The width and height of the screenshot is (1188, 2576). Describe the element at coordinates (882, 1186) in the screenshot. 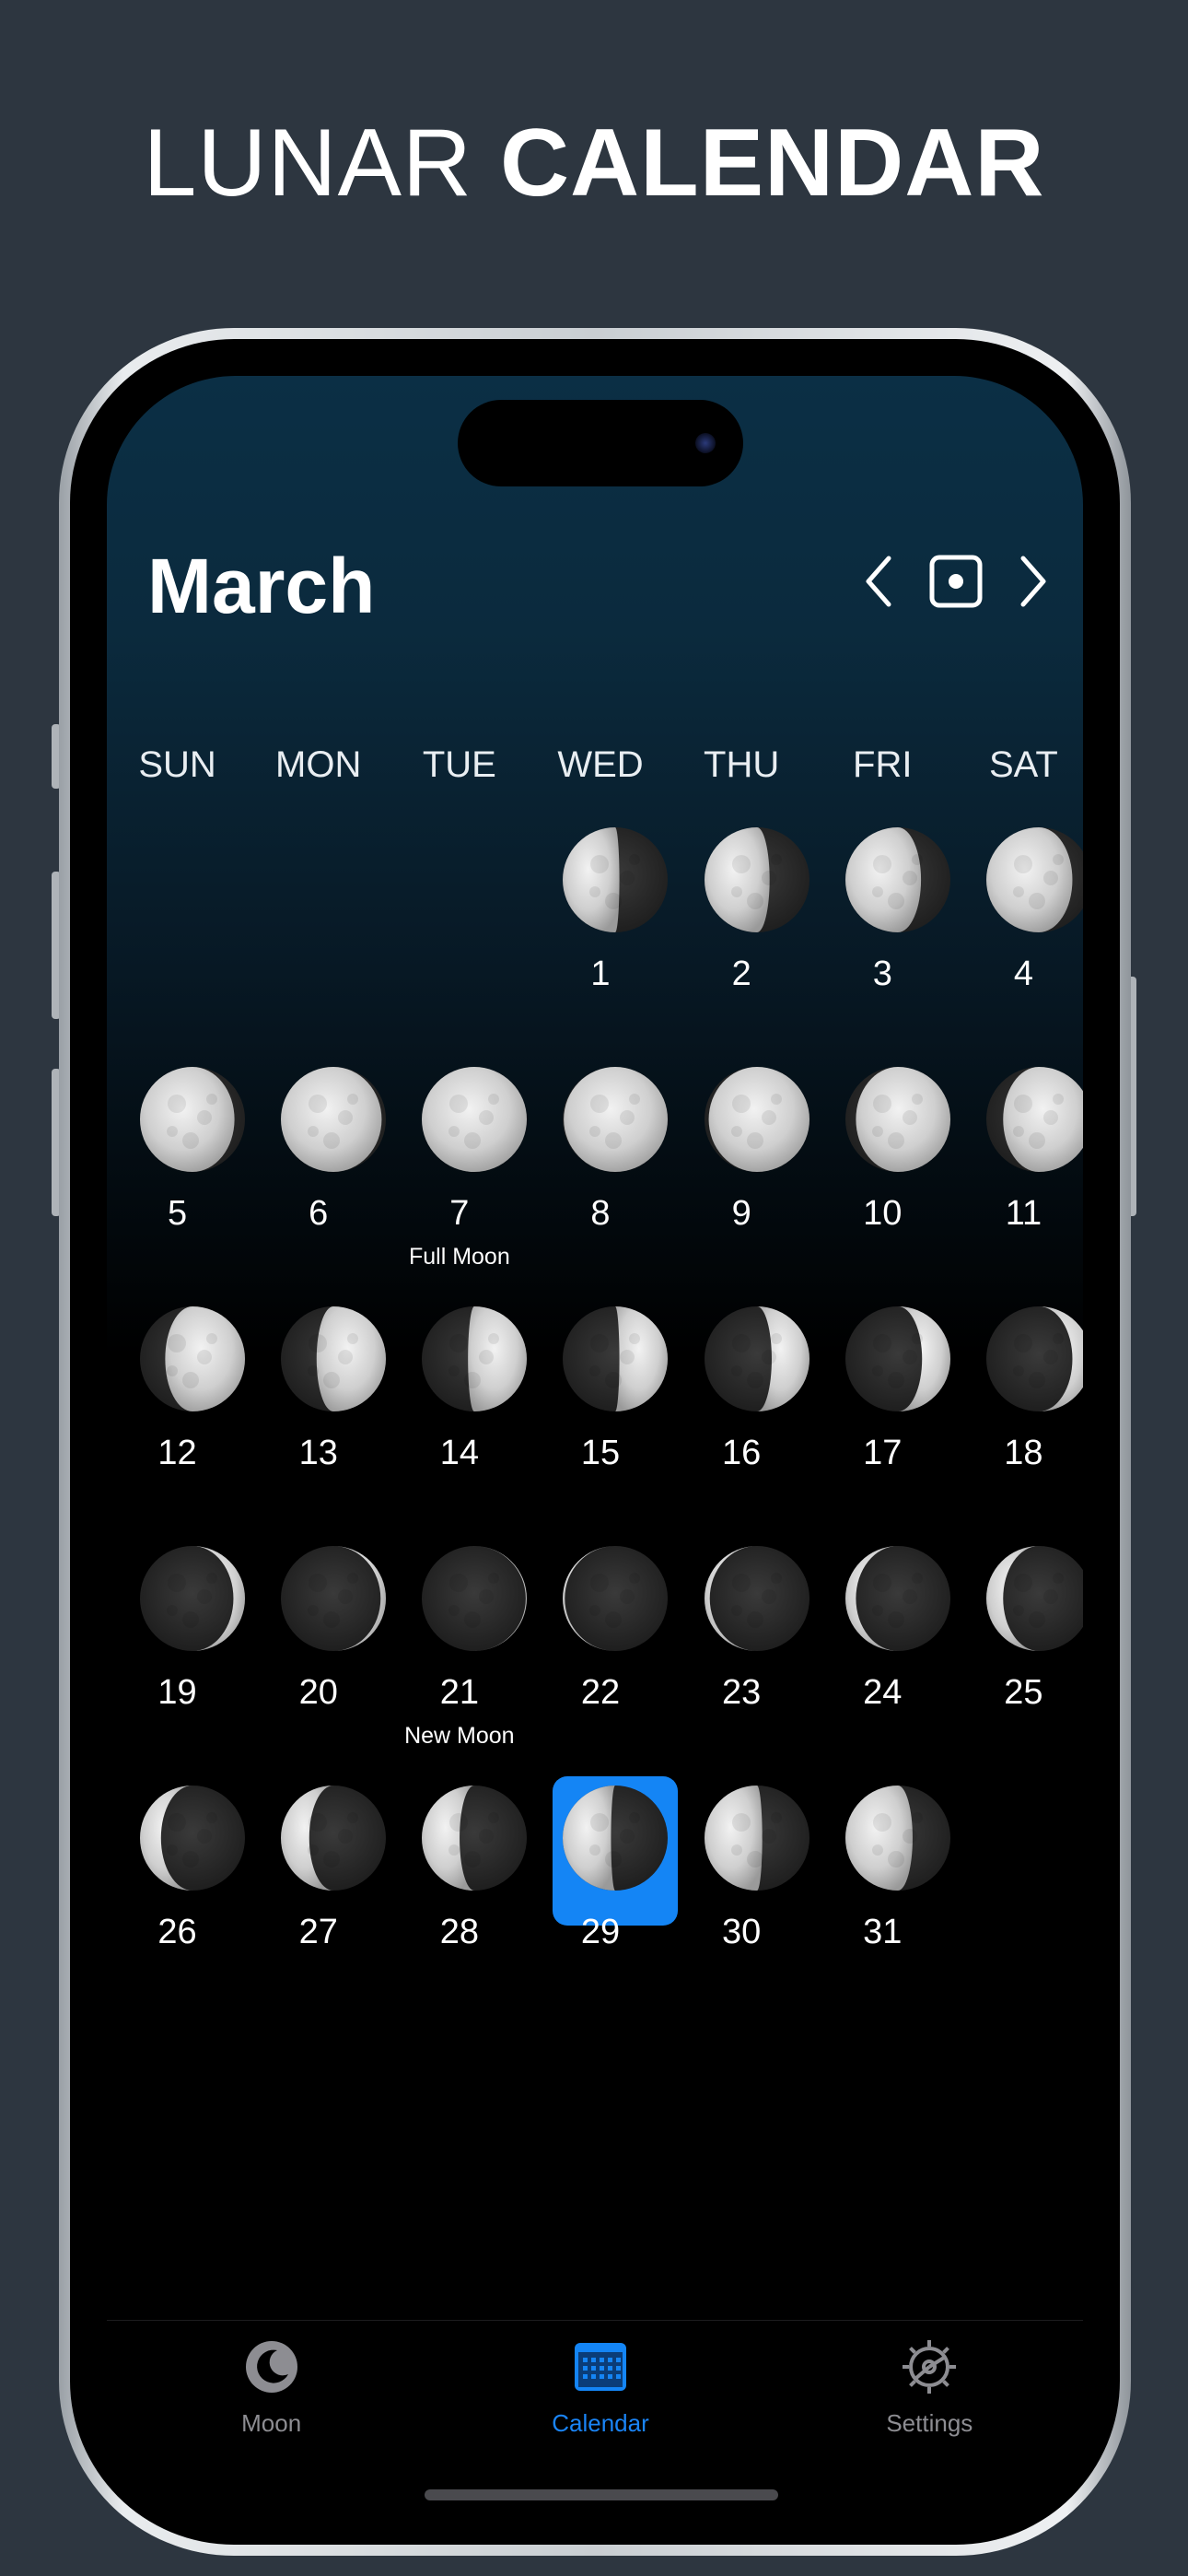

I see `day-cell: 10` at that location.